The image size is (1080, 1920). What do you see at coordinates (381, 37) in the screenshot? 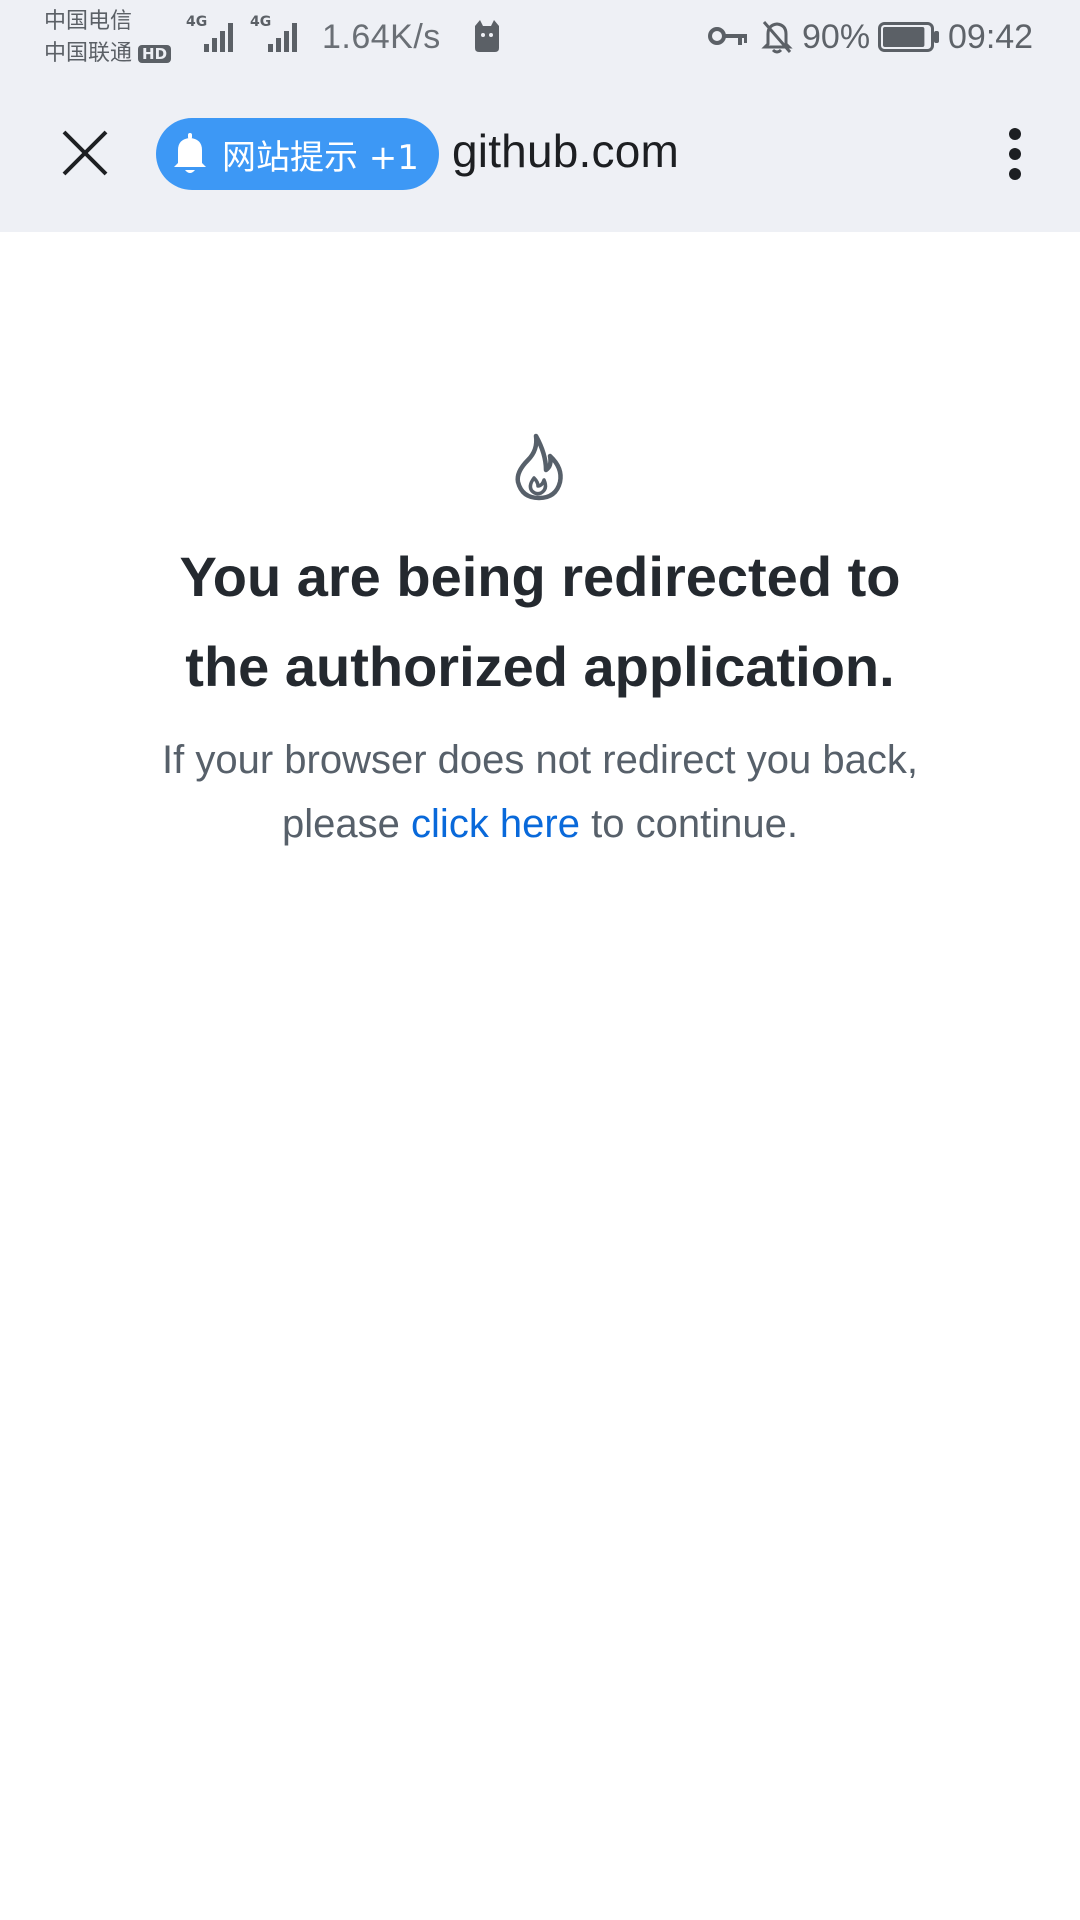
I see `network-speed: 1.64K/s` at bounding box center [381, 37].